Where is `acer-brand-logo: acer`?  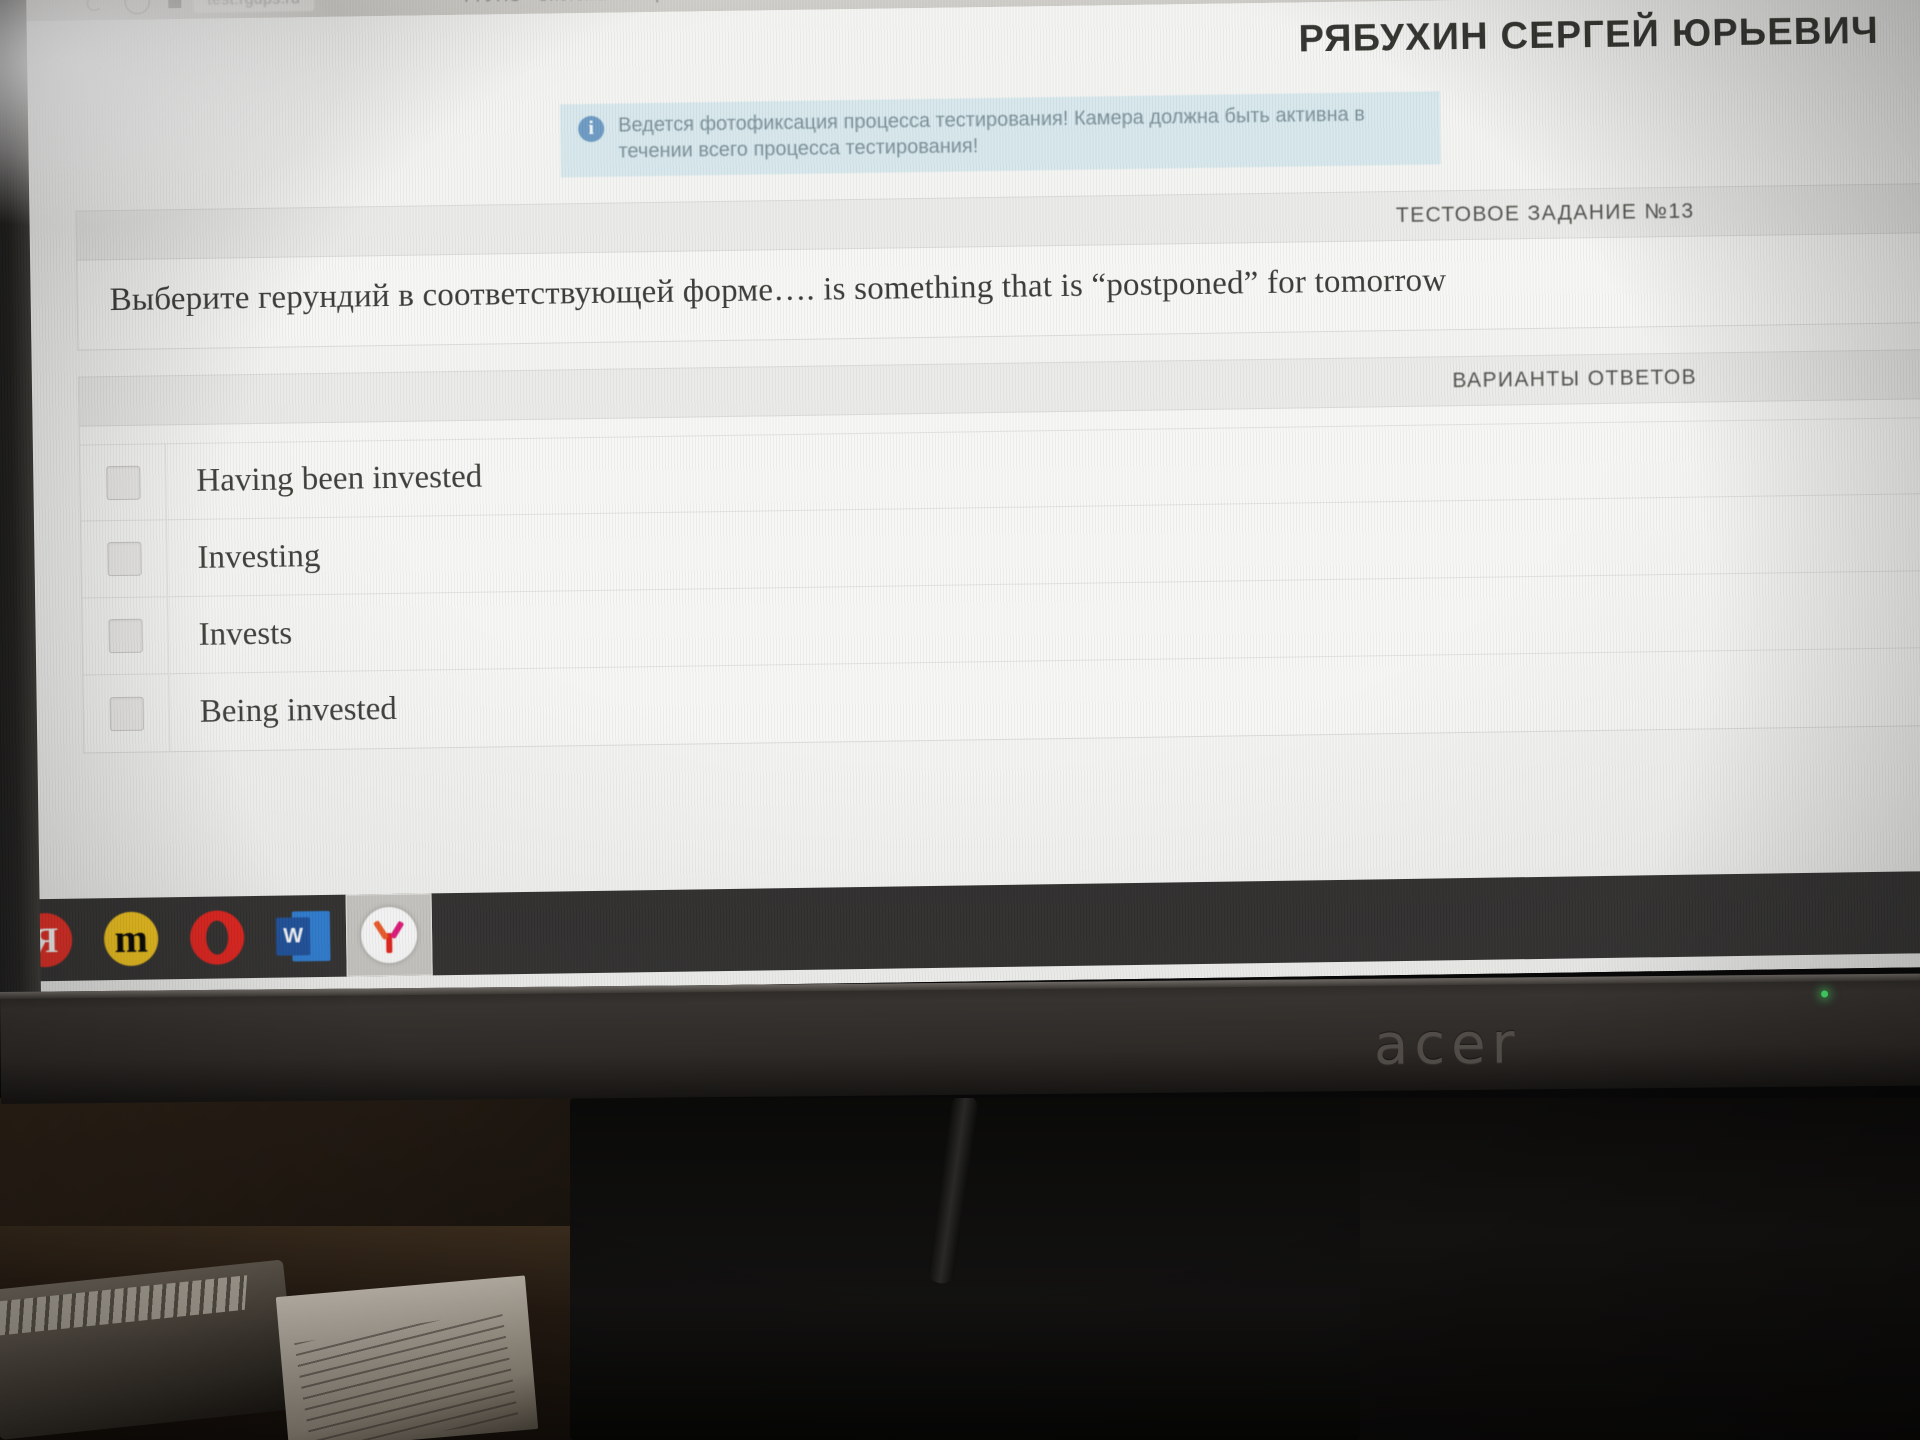
acer-brand-logo: acer is located at coordinates (1447, 1044).